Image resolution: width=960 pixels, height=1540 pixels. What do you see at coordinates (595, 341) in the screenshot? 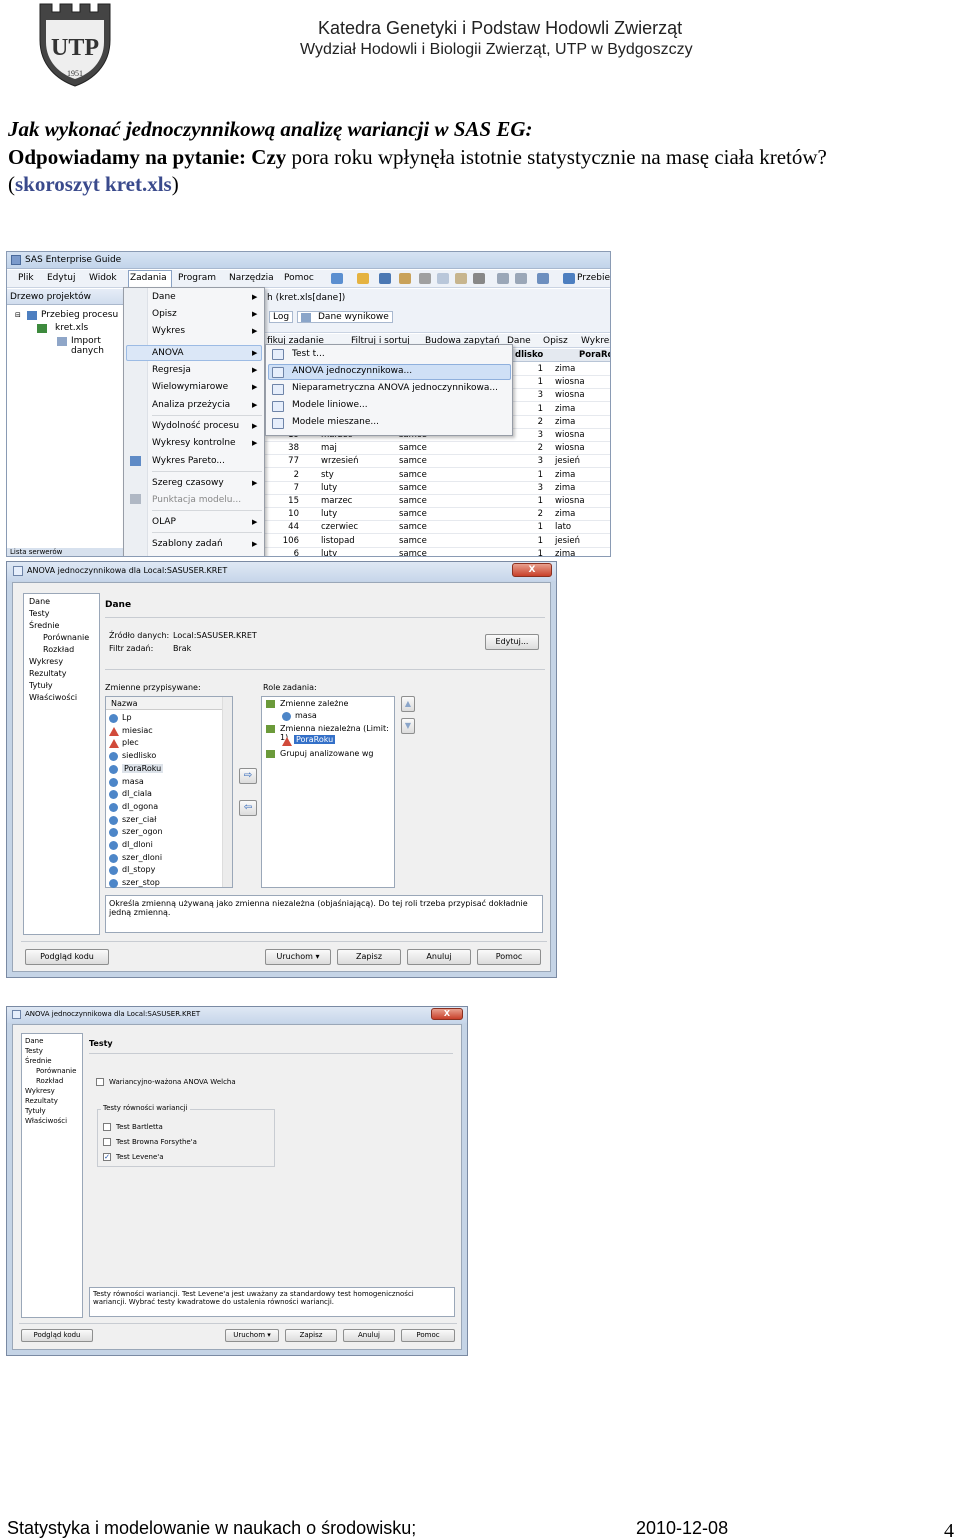
I see `grid-tb-chart: Wykres` at bounding box center [595, 341].